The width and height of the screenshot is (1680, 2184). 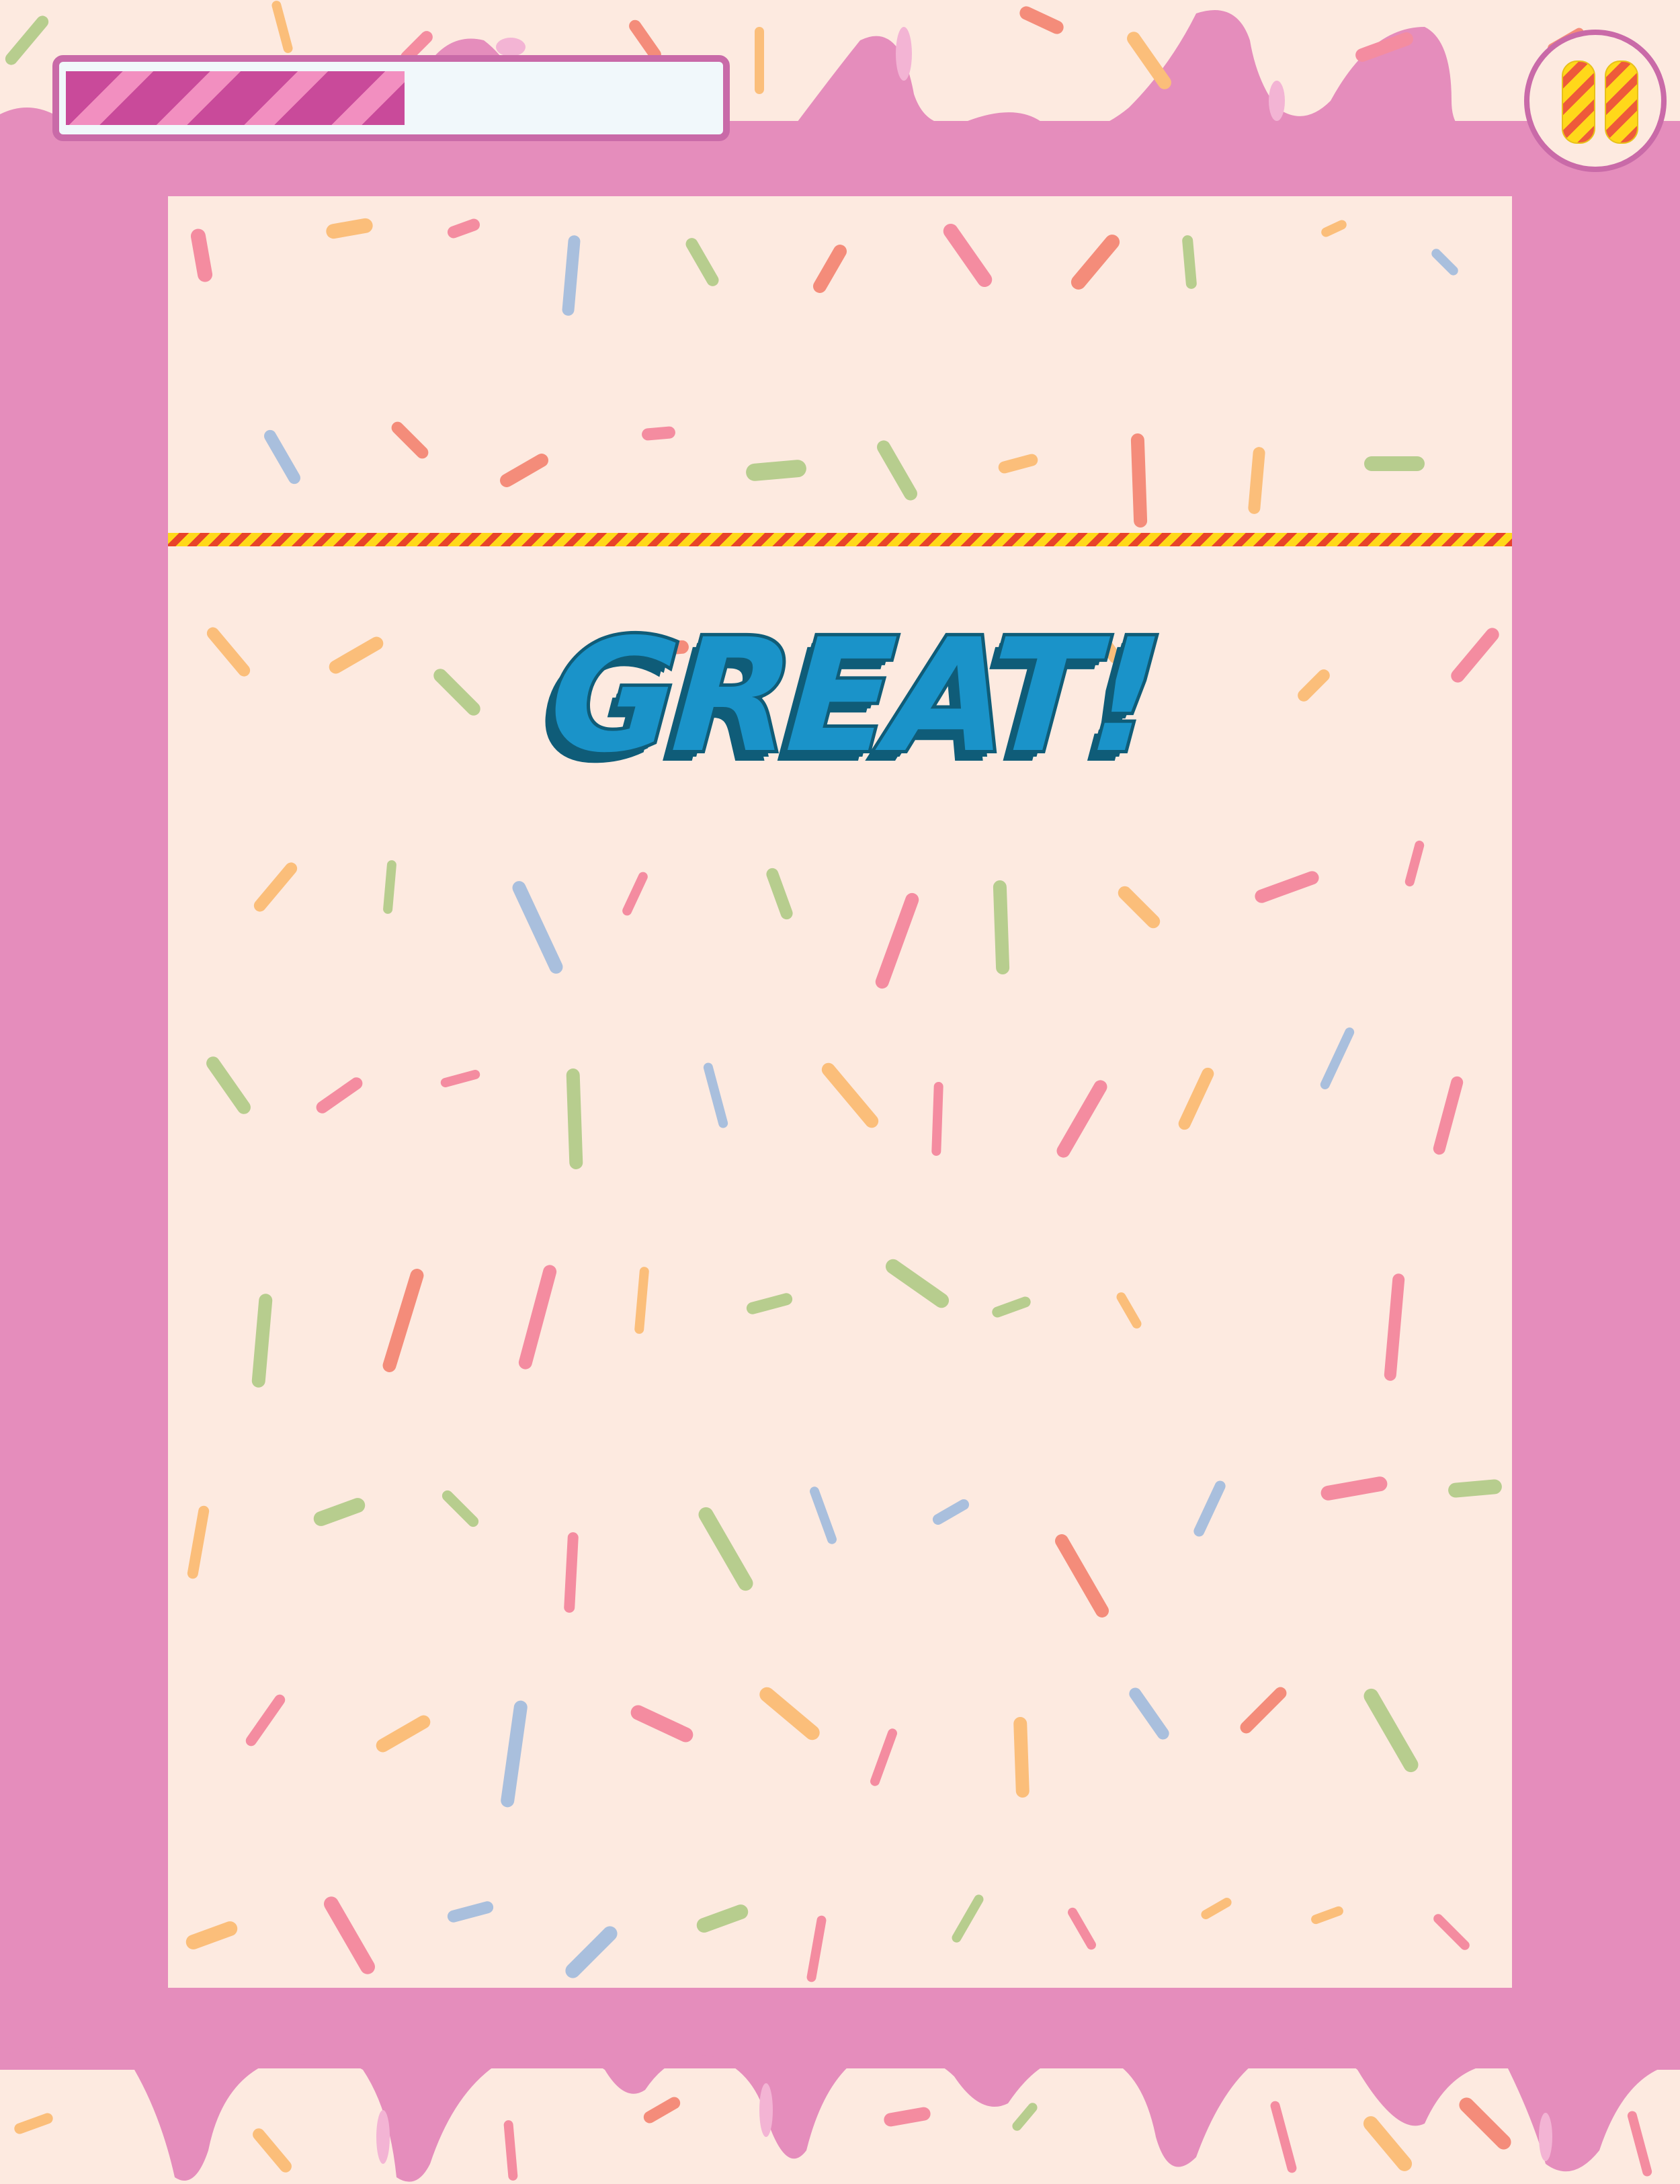 What do you see at coordinates (84, 1096) in the screenshot?
I see `frame-left` at bounding box center [84, 1096].